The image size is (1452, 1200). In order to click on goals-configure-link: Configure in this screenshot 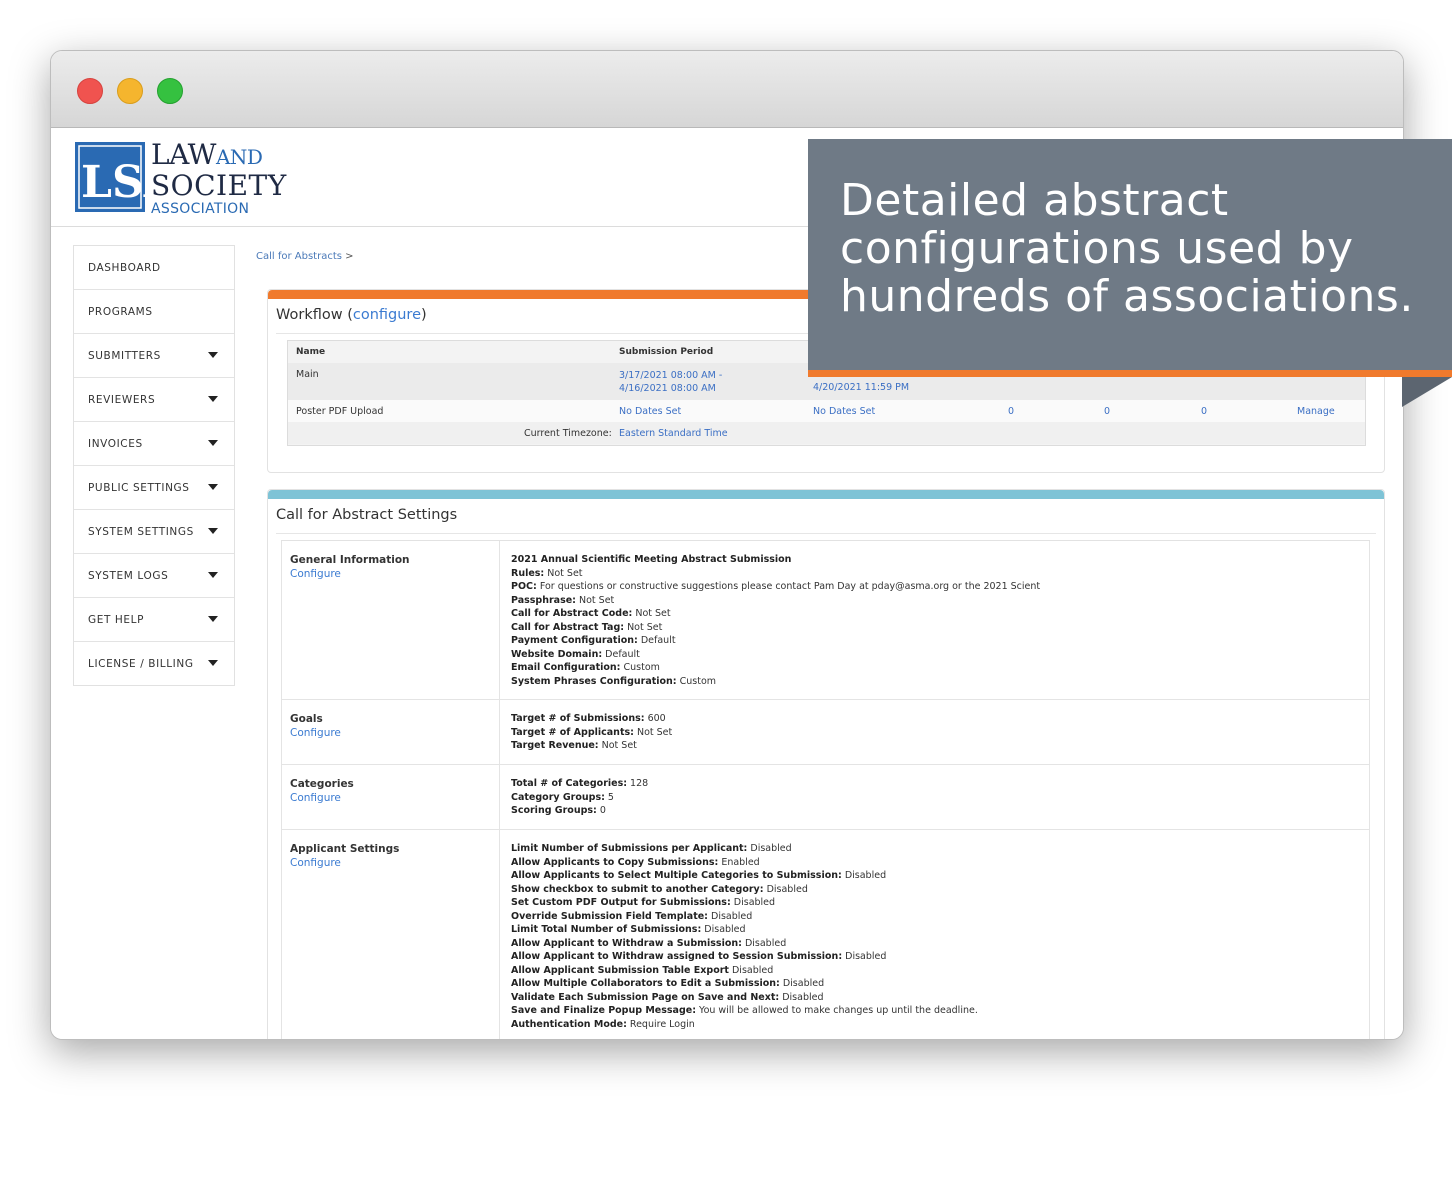, I will do `click(394, 733)`.